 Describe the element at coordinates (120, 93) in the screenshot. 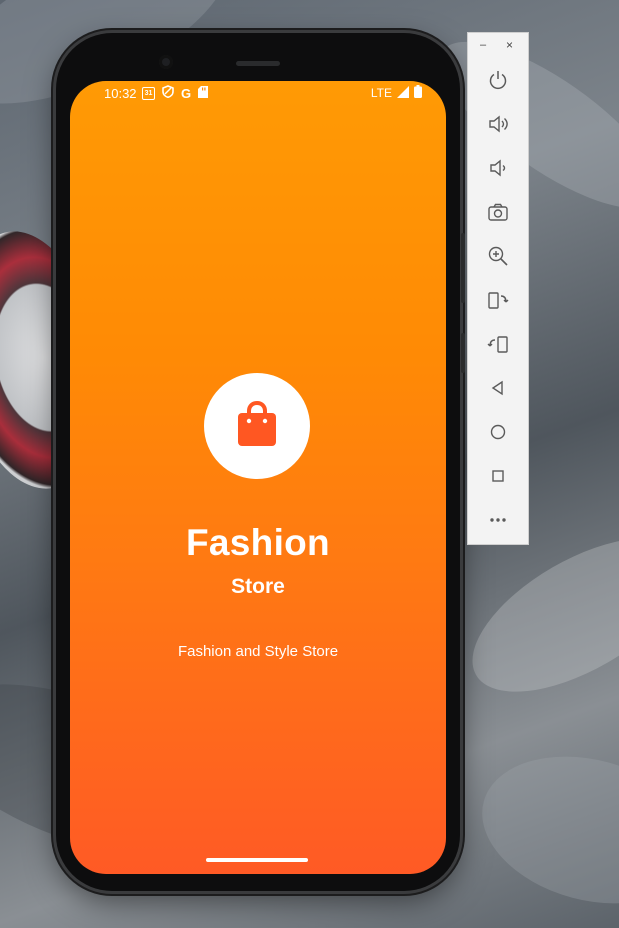

I see `status-time: 10:32` at that location.